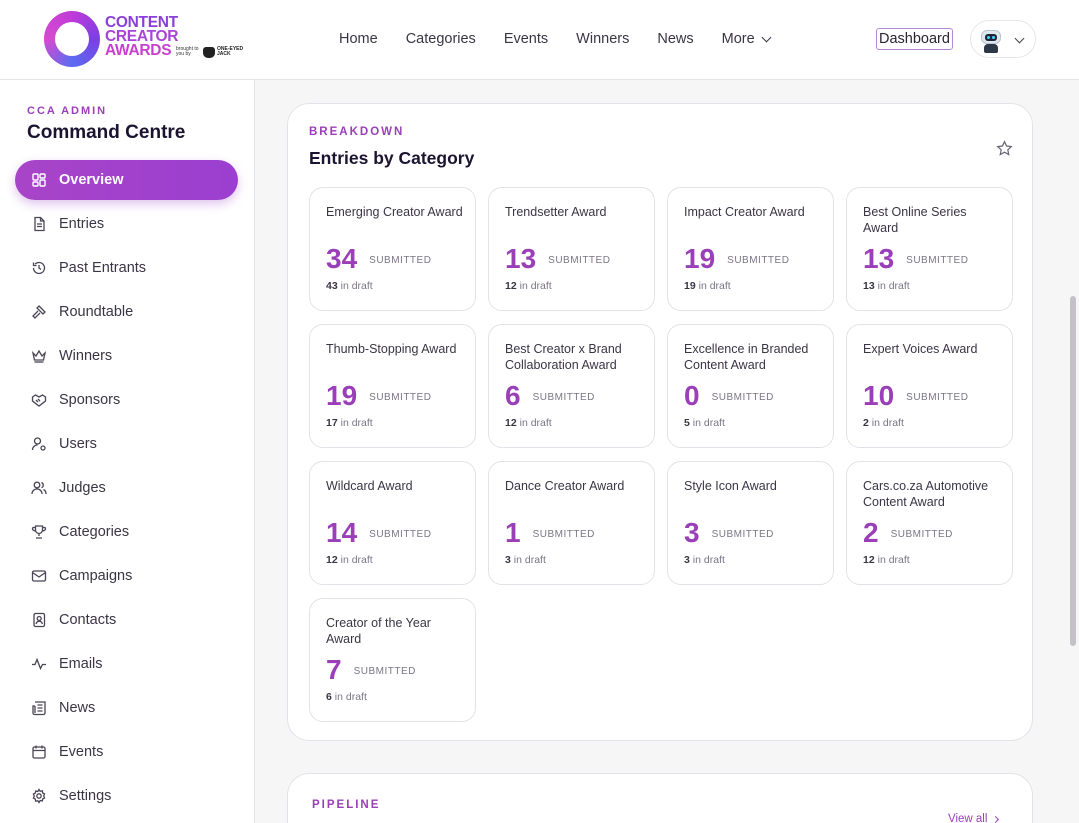  Describe the element at coordinates (126, 532) in the screenshot. I see `sidebar-item-categories: Categories` at that location.